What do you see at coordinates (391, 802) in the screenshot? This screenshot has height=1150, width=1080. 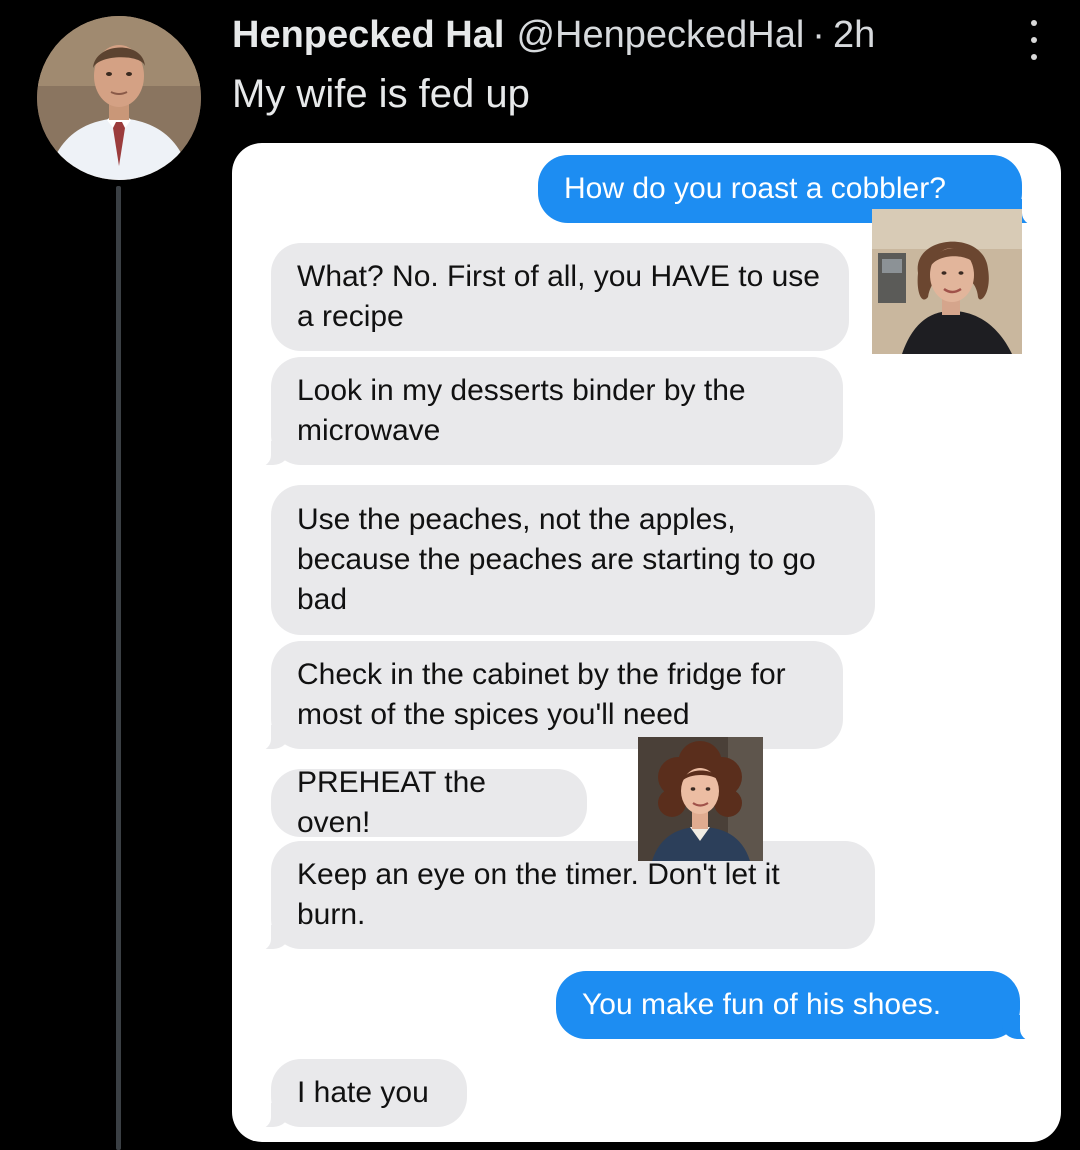 I see `message-text: PREHEAT the oven!` at bounding box center [391, 802].